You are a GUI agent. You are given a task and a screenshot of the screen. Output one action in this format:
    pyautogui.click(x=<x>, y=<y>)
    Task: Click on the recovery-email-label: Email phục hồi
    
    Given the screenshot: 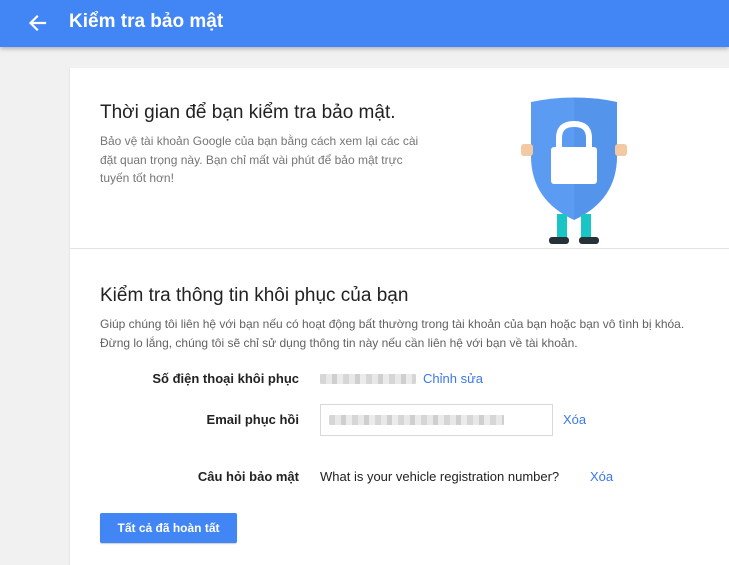 What is the action you would take?
    pyautogui.click(x=252, y=419)
    